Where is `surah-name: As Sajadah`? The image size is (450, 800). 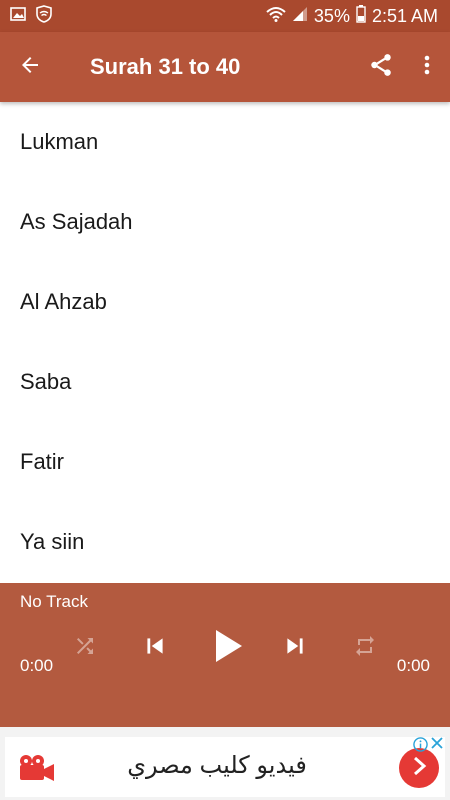 surah-name: As Sajadah is located at coordinates (76, 221).